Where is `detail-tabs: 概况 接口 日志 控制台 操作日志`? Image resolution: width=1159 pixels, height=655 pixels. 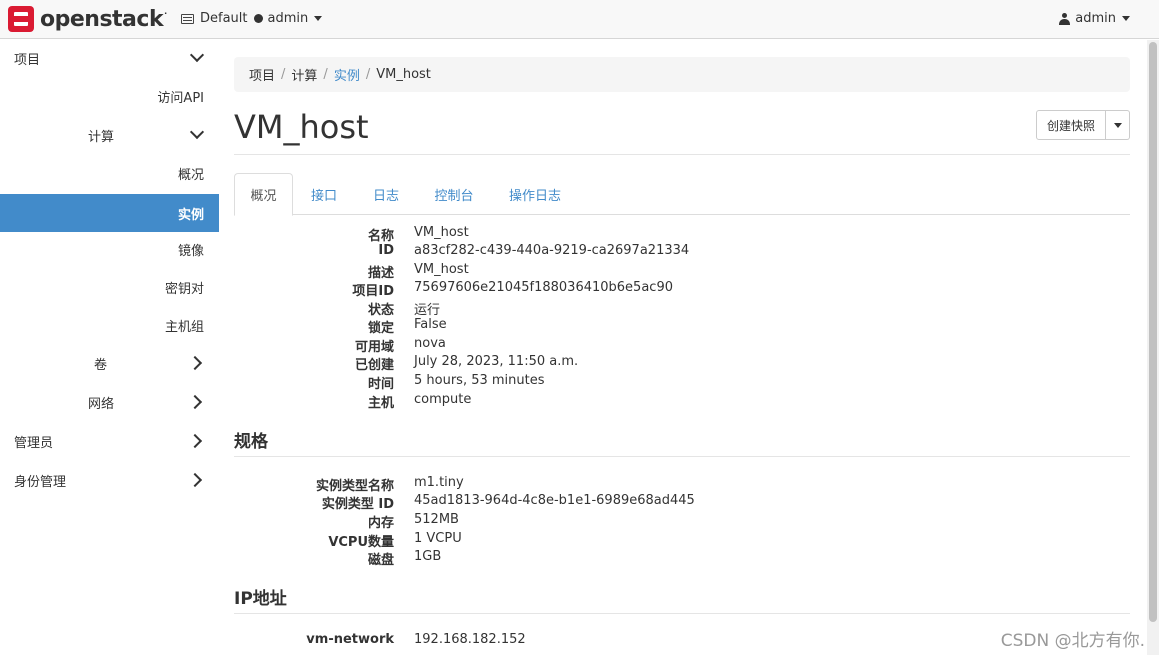 detail-tabs: 概况 接口 日志 控制台 操作日志 is located at coordinates (682, 194).